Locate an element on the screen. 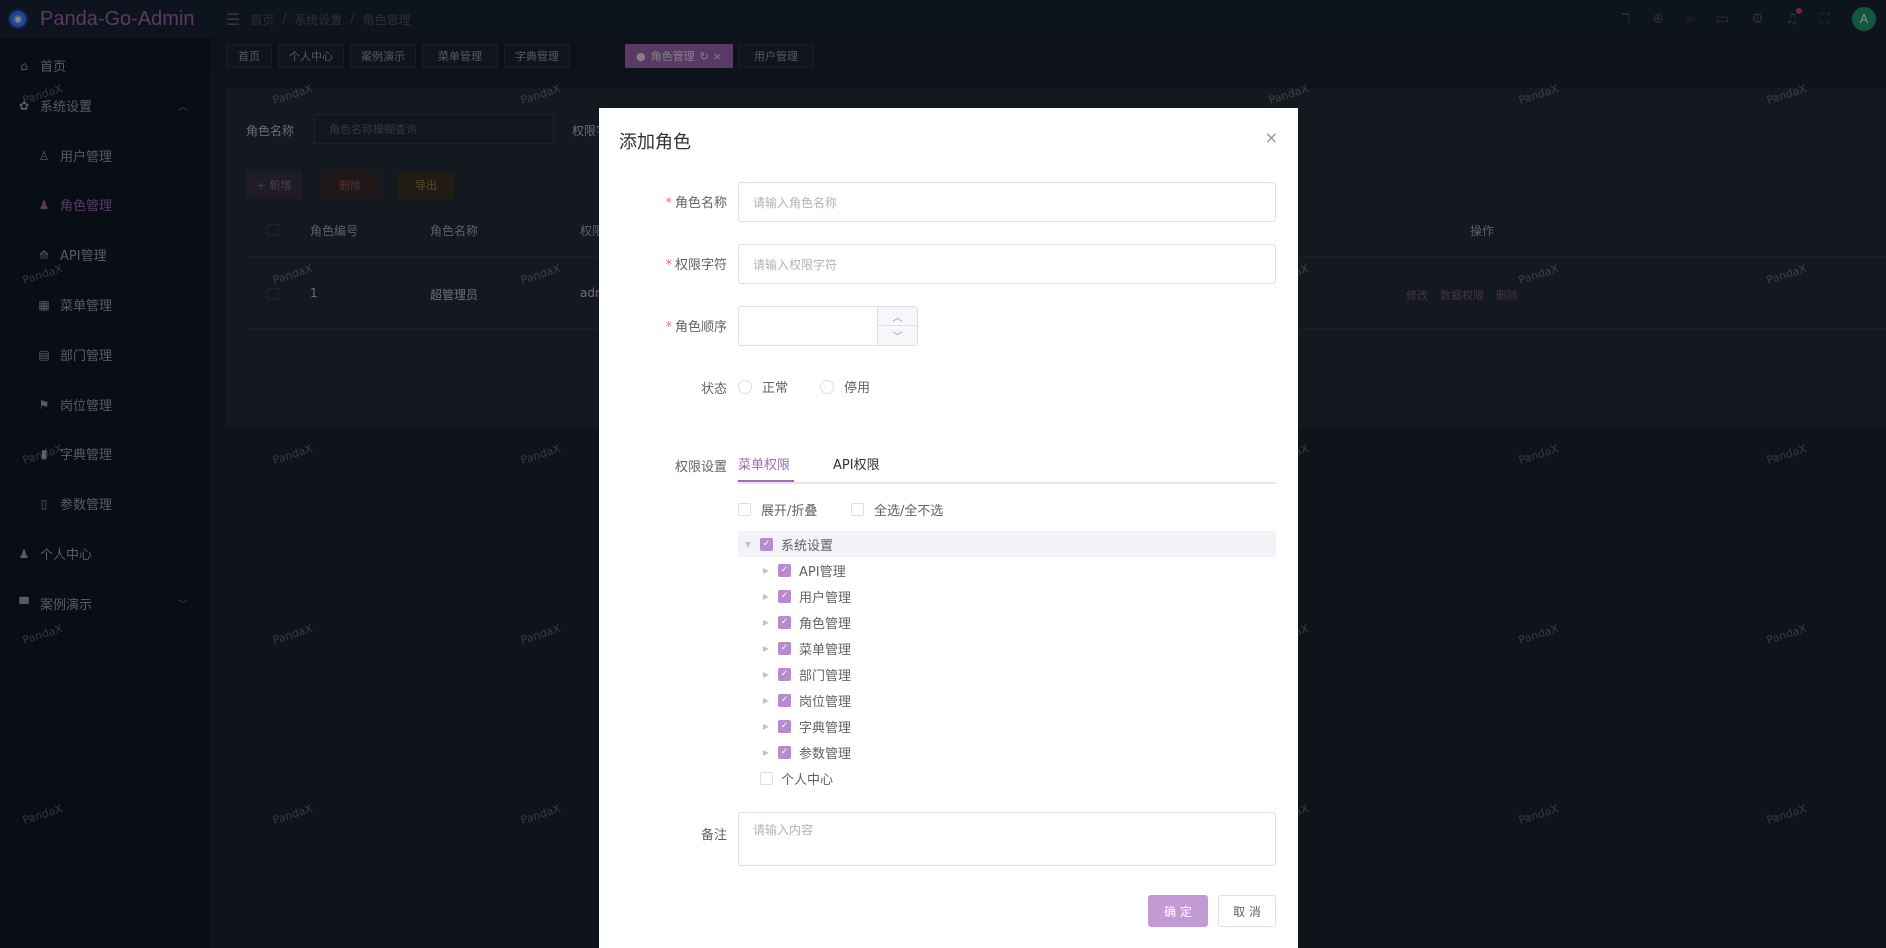 The height and width of the screenshot is (948, 1886). remark-textarea: 请输入内容 is located at coordinates (1007, 839).